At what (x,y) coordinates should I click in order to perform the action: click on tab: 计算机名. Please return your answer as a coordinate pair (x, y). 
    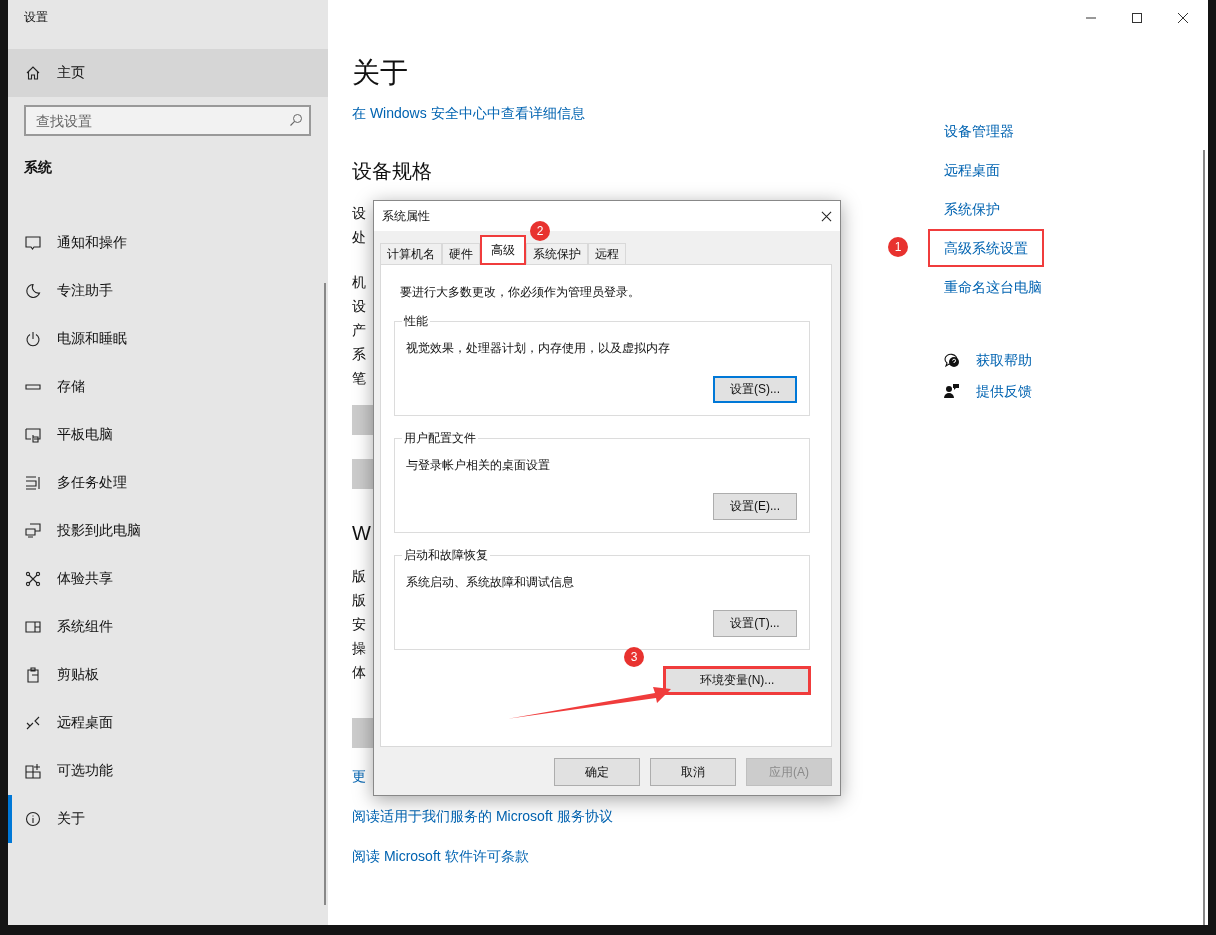
    Looking at the image, I should click on (411, 253).